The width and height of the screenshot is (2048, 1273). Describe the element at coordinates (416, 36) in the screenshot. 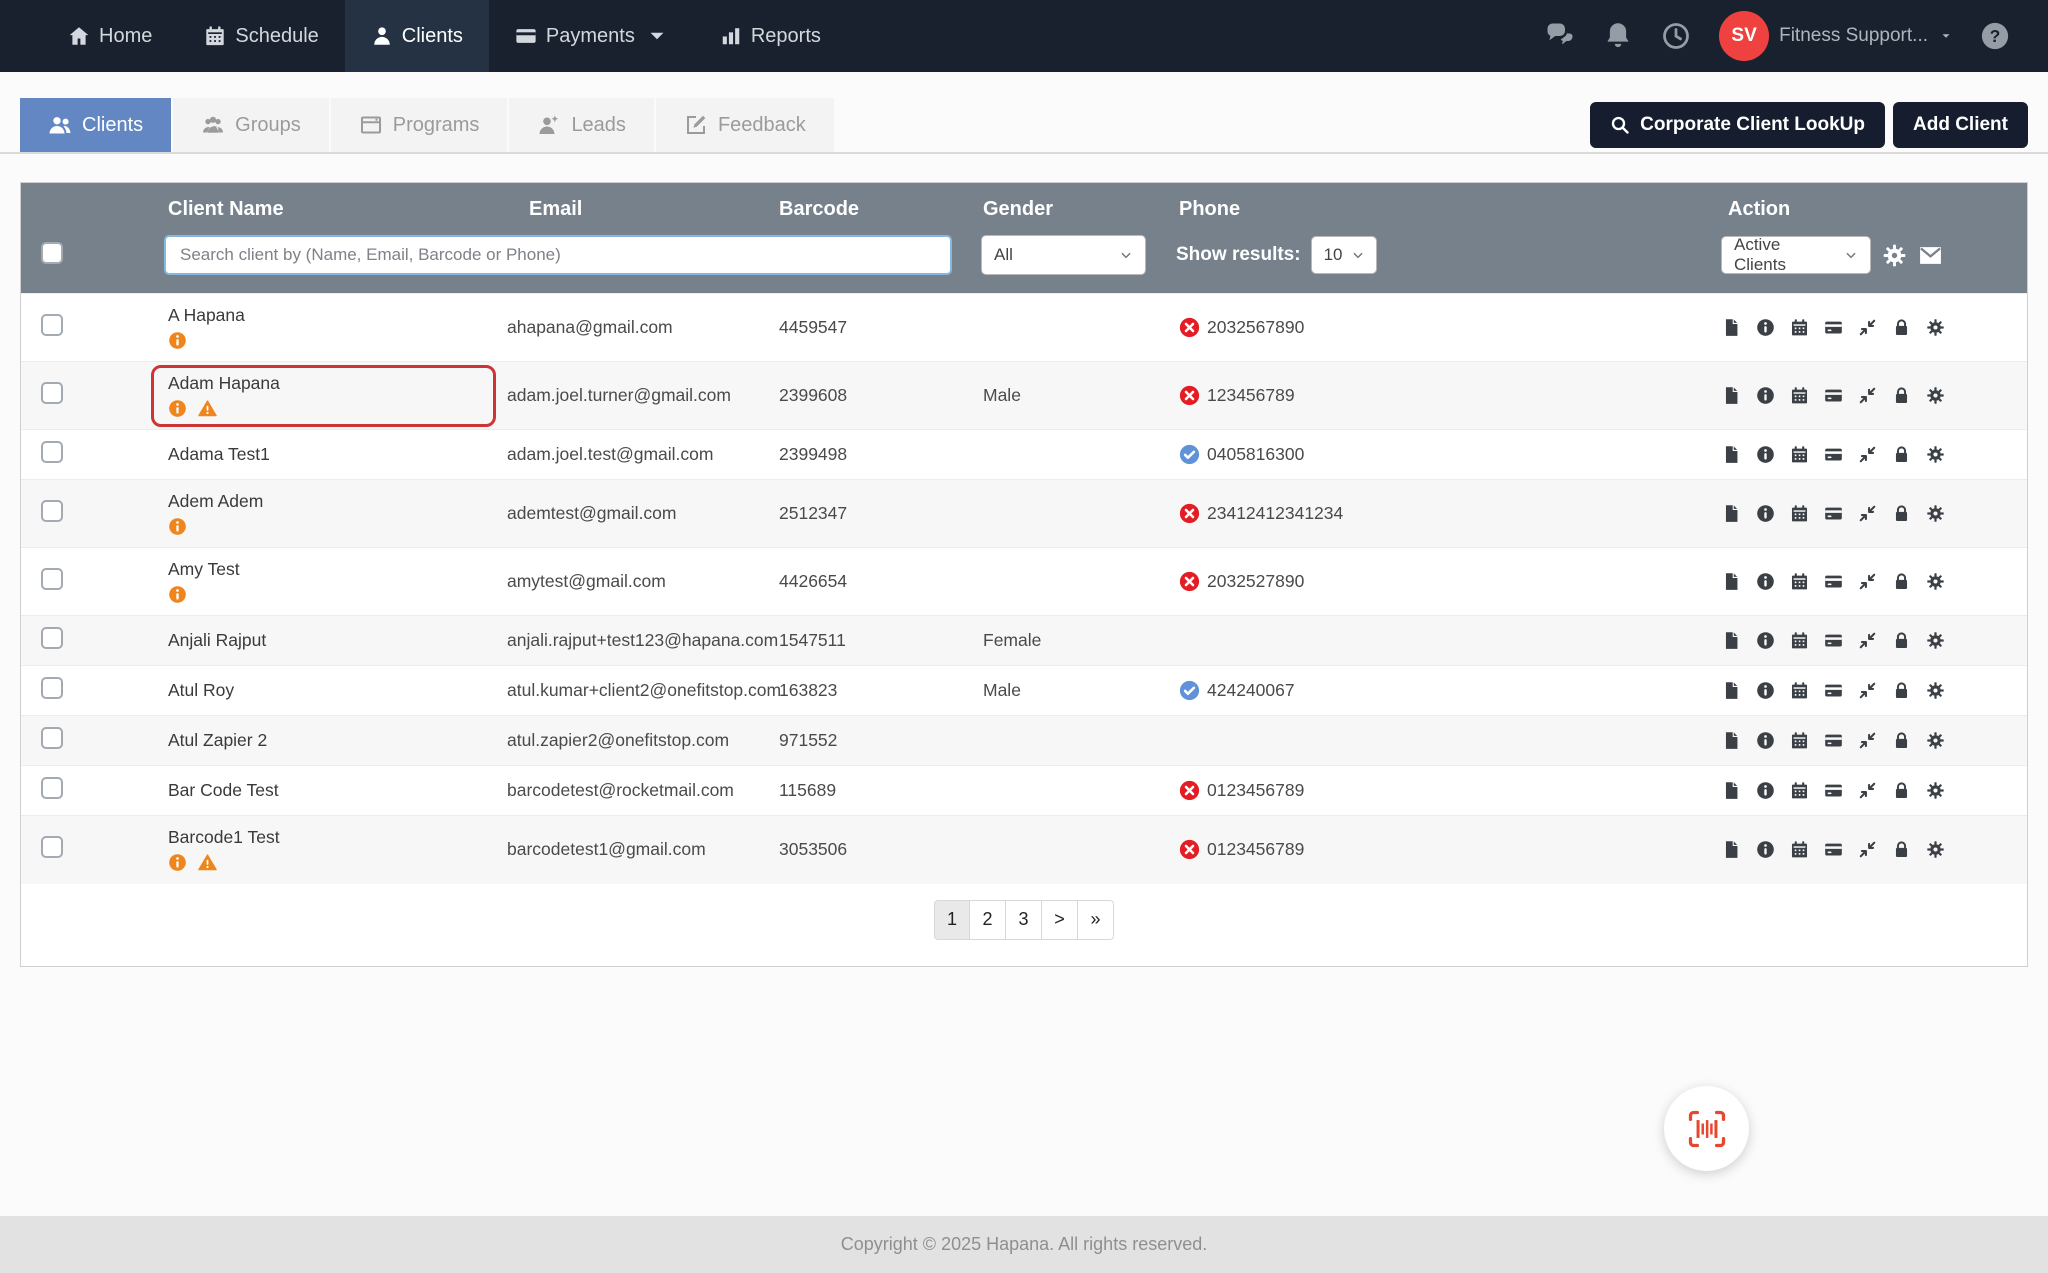

I see `nav-item-clients: Clients` at that location.